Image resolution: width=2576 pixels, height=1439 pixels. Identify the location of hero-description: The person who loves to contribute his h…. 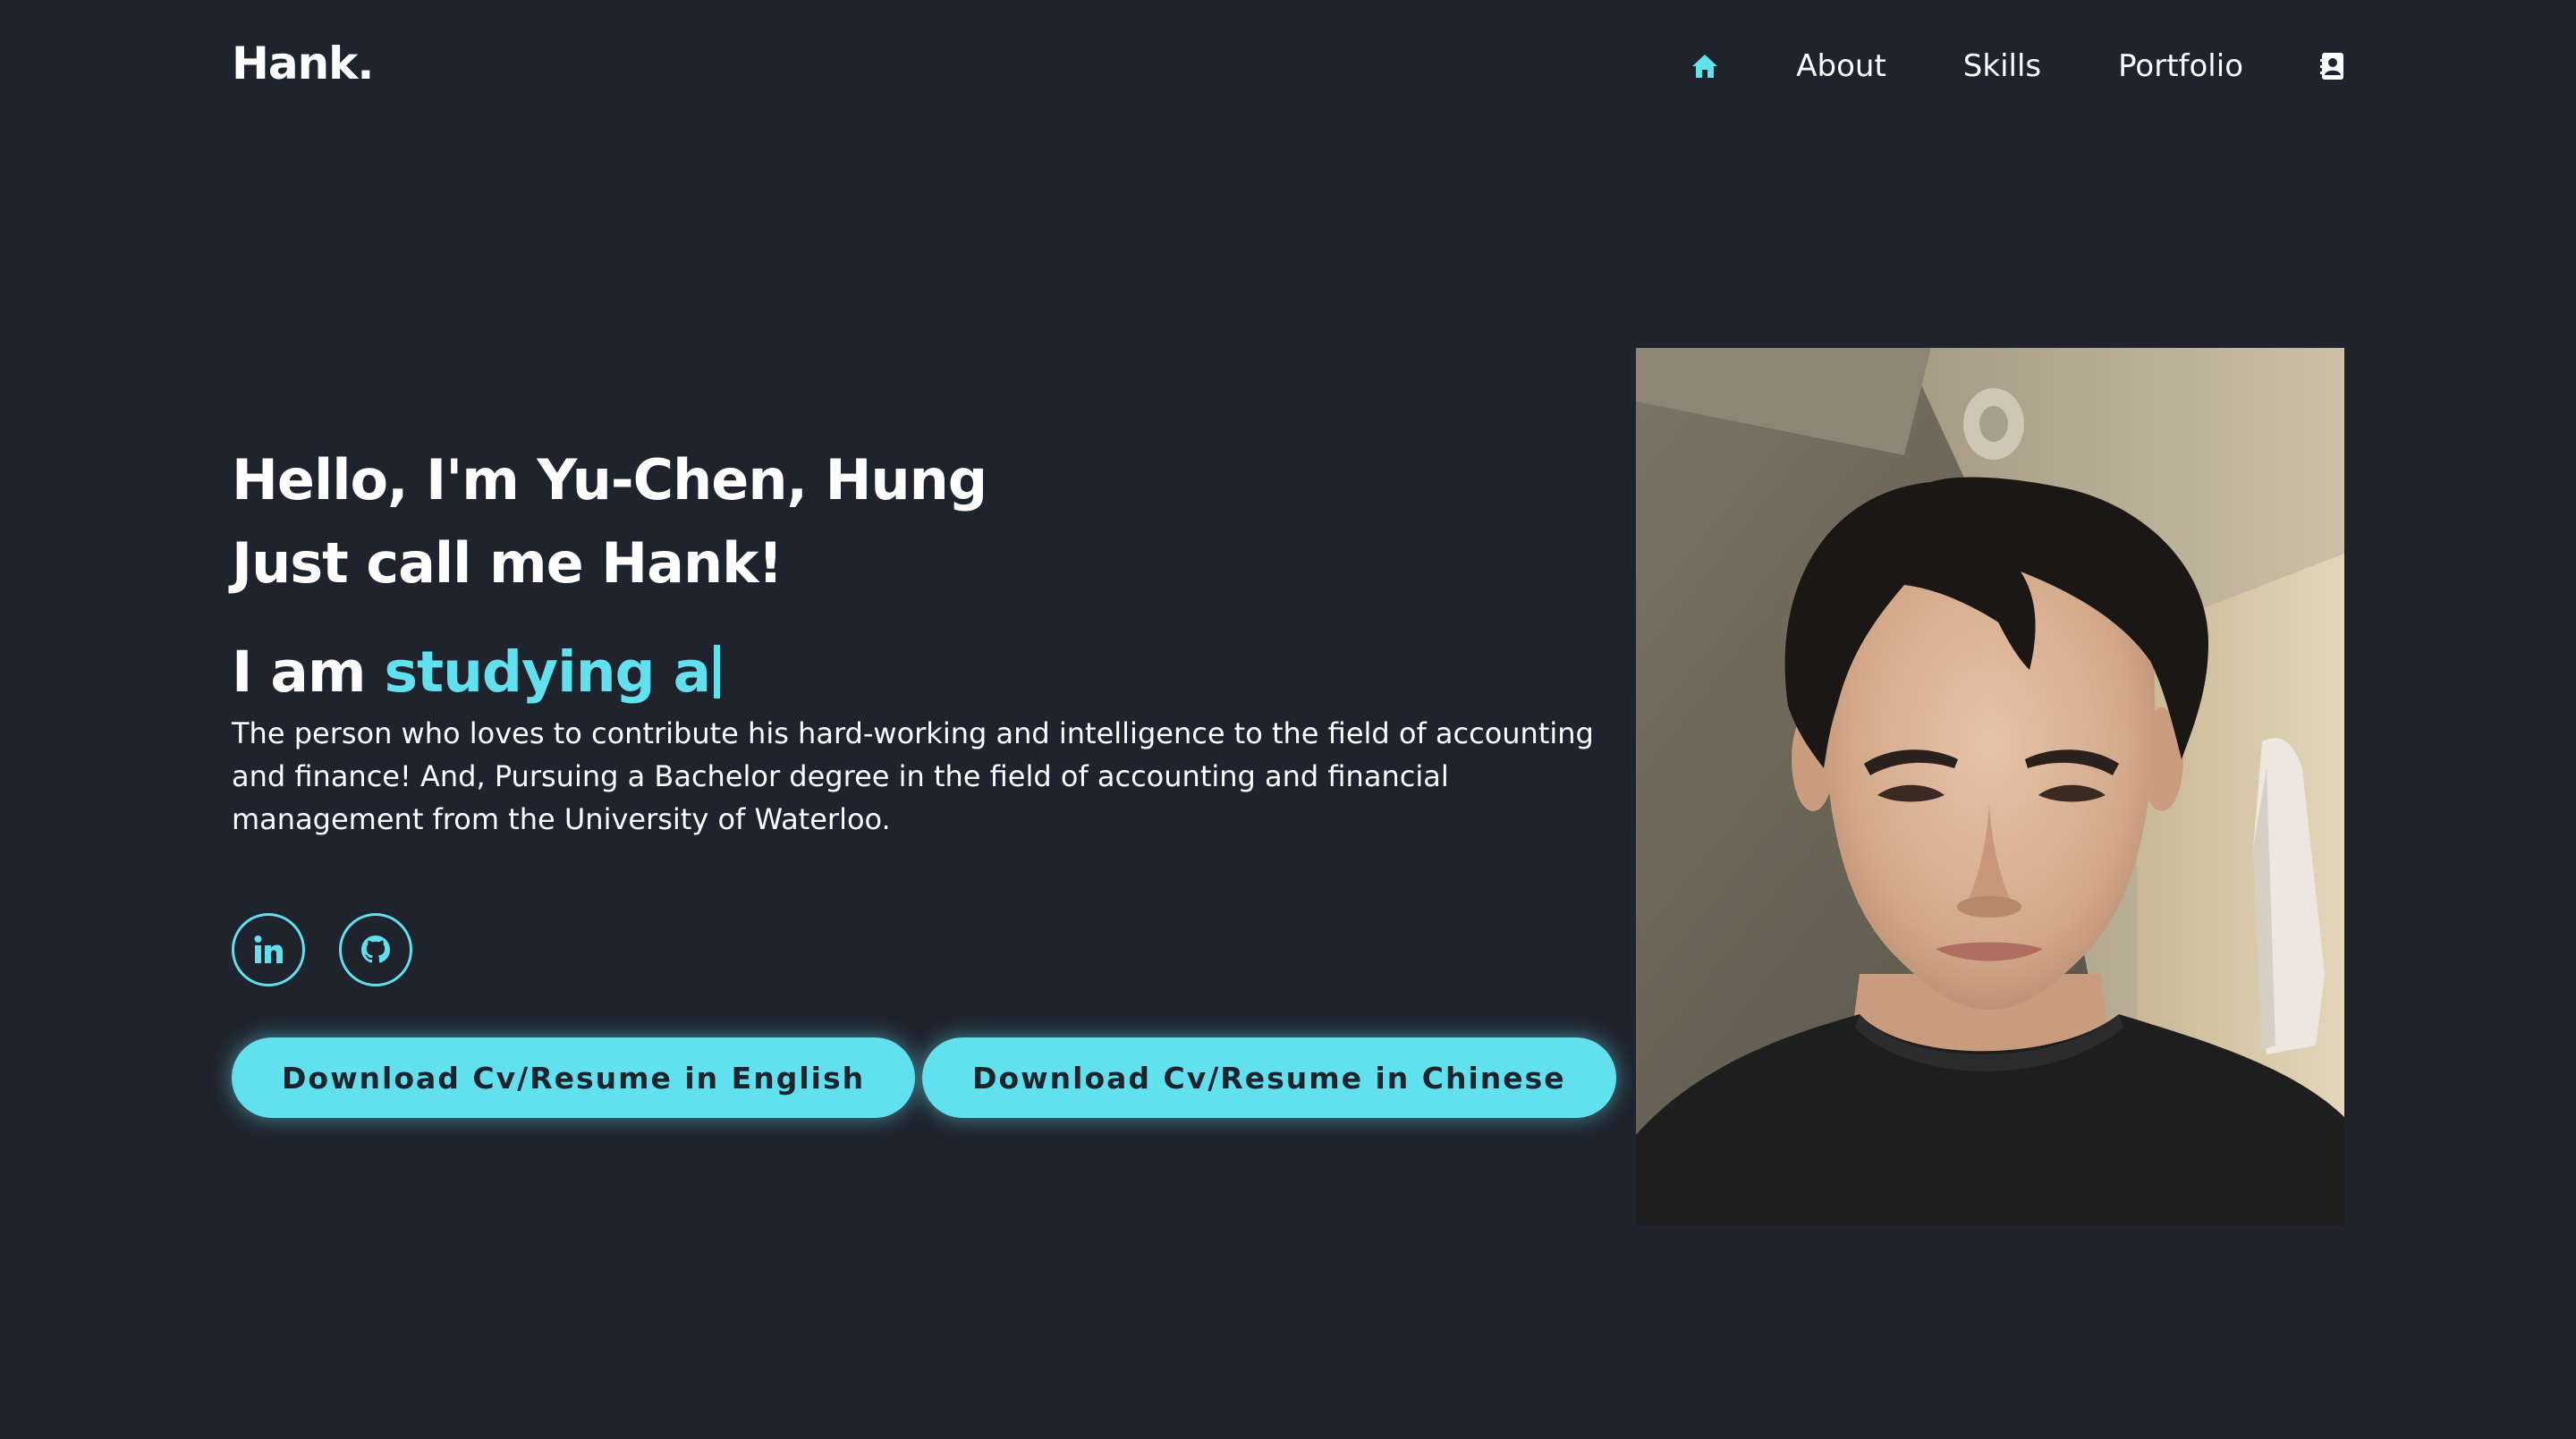
(913, 776).